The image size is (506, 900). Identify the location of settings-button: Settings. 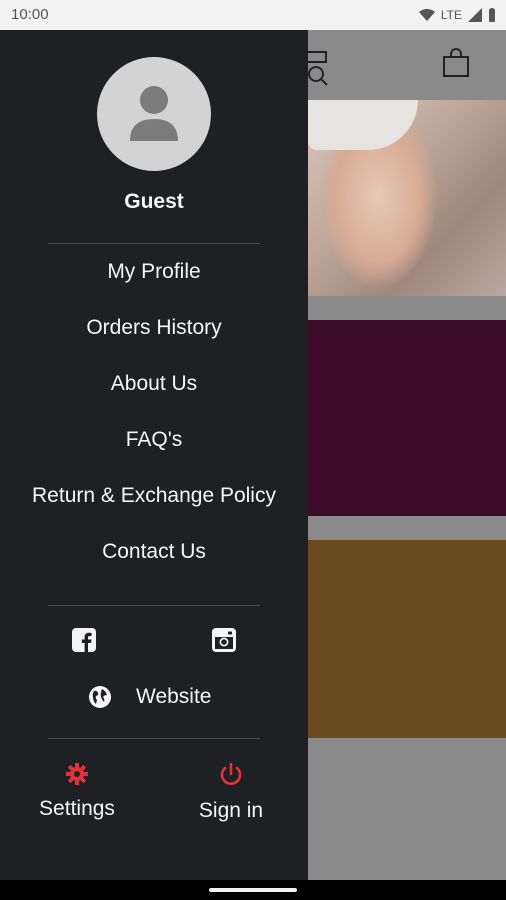
(77, 791).